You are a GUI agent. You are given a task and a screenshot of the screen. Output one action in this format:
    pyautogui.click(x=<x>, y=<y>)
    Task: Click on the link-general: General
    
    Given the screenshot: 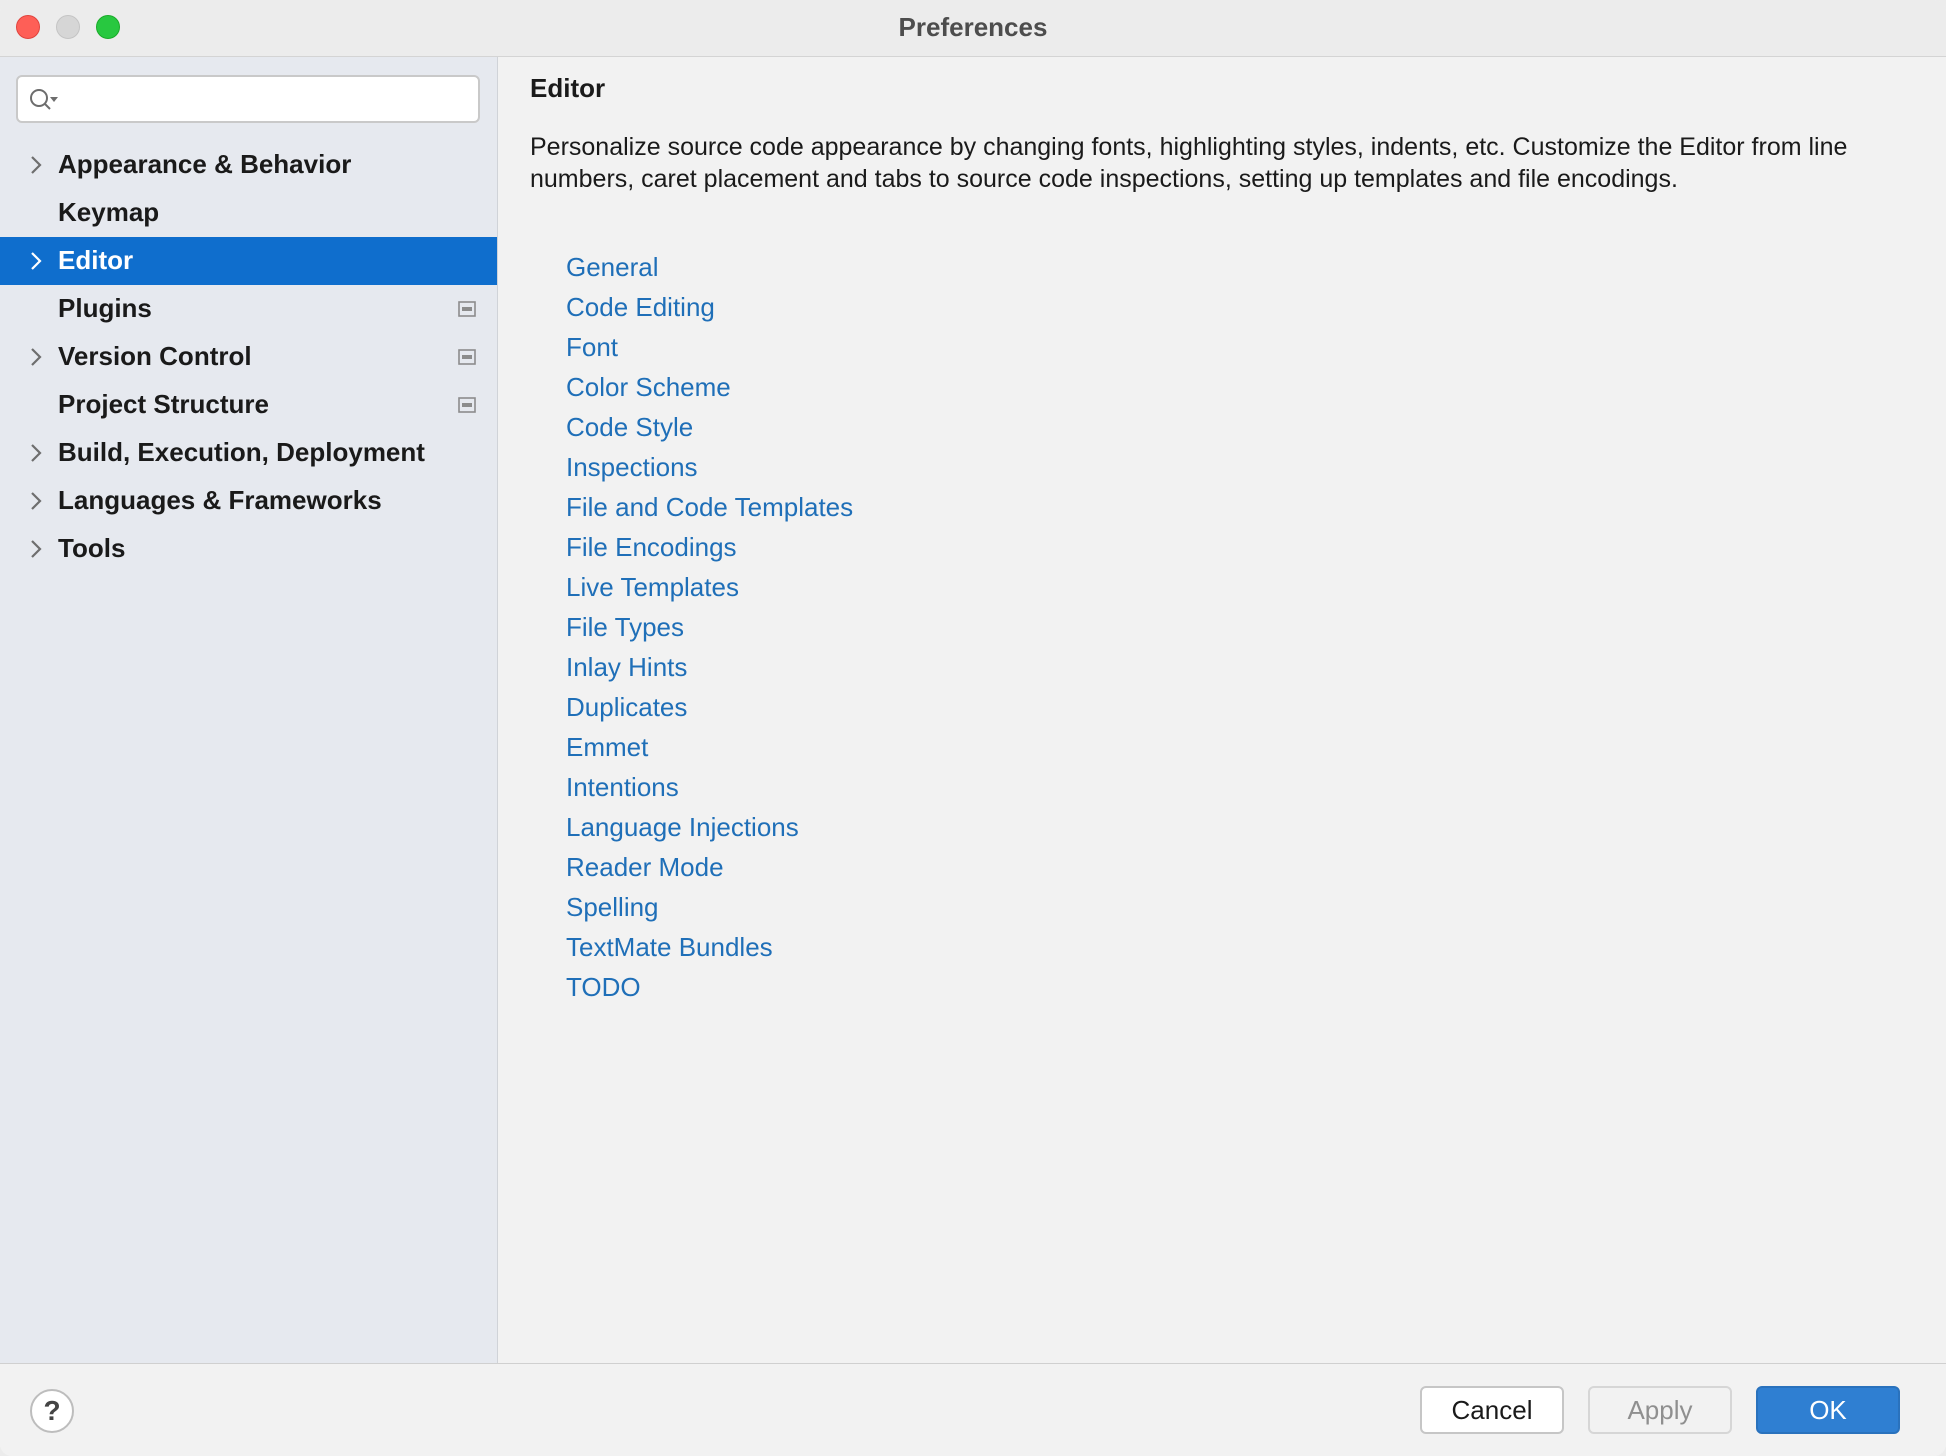 What is the action you would take?
    pyautogui.click(x=709, y=267)
    